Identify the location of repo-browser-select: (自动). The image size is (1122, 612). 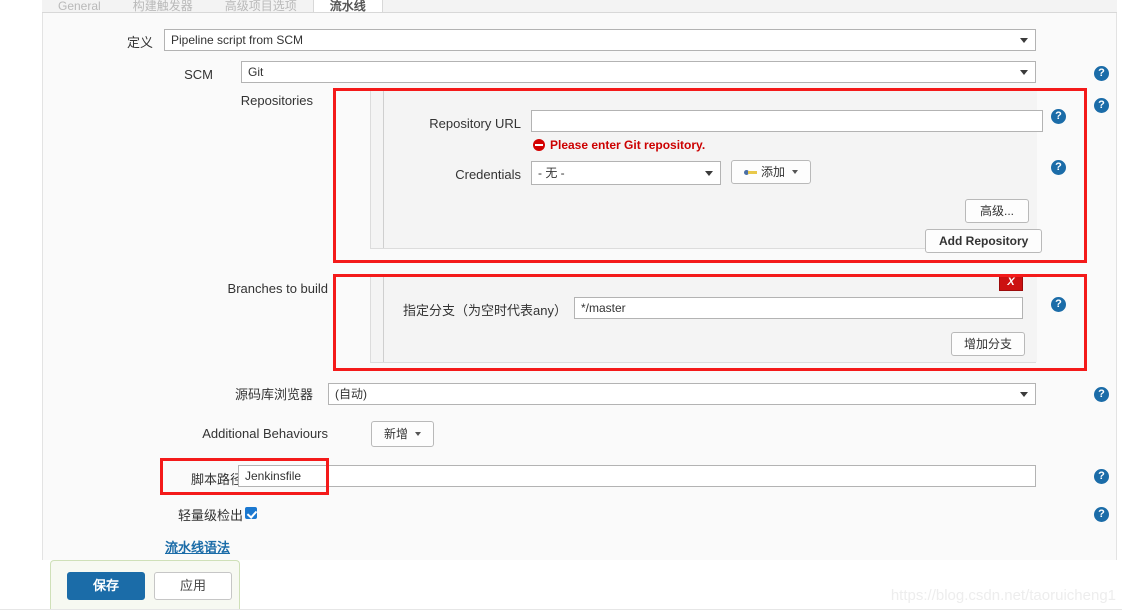
(682, 394).